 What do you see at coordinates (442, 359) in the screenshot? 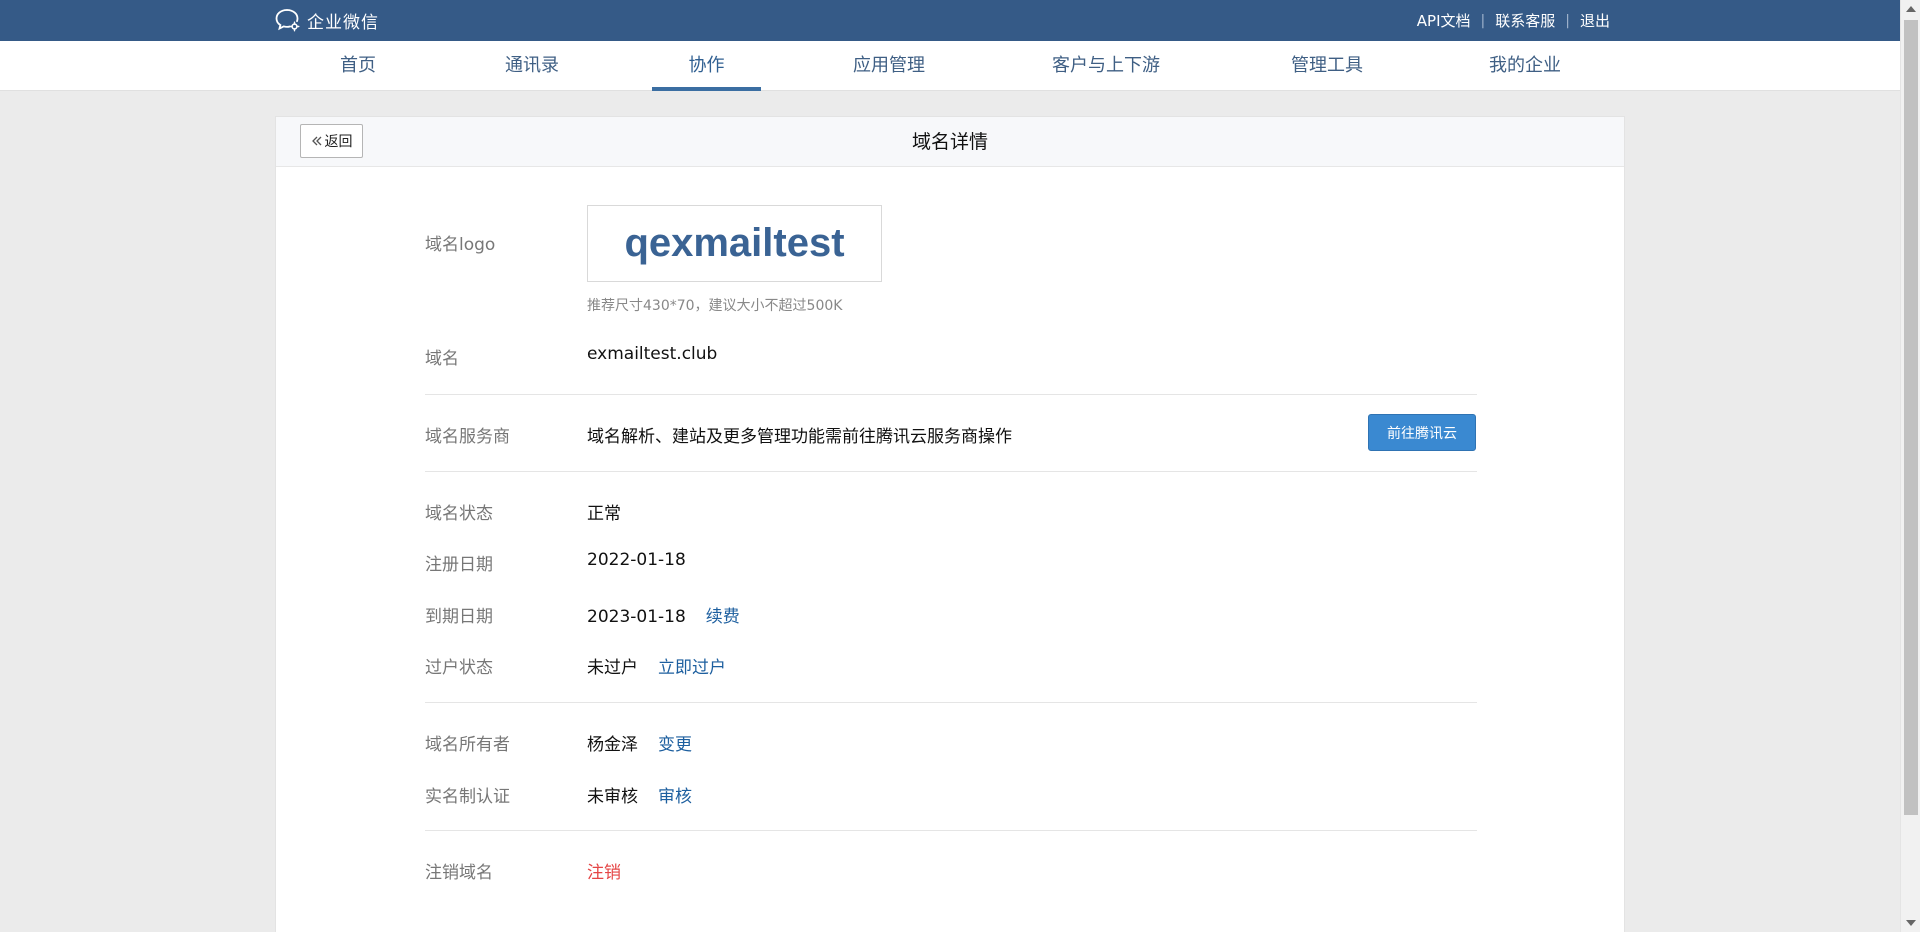
I see `domain-name-label: 域名` at bounding box center [442, 359].